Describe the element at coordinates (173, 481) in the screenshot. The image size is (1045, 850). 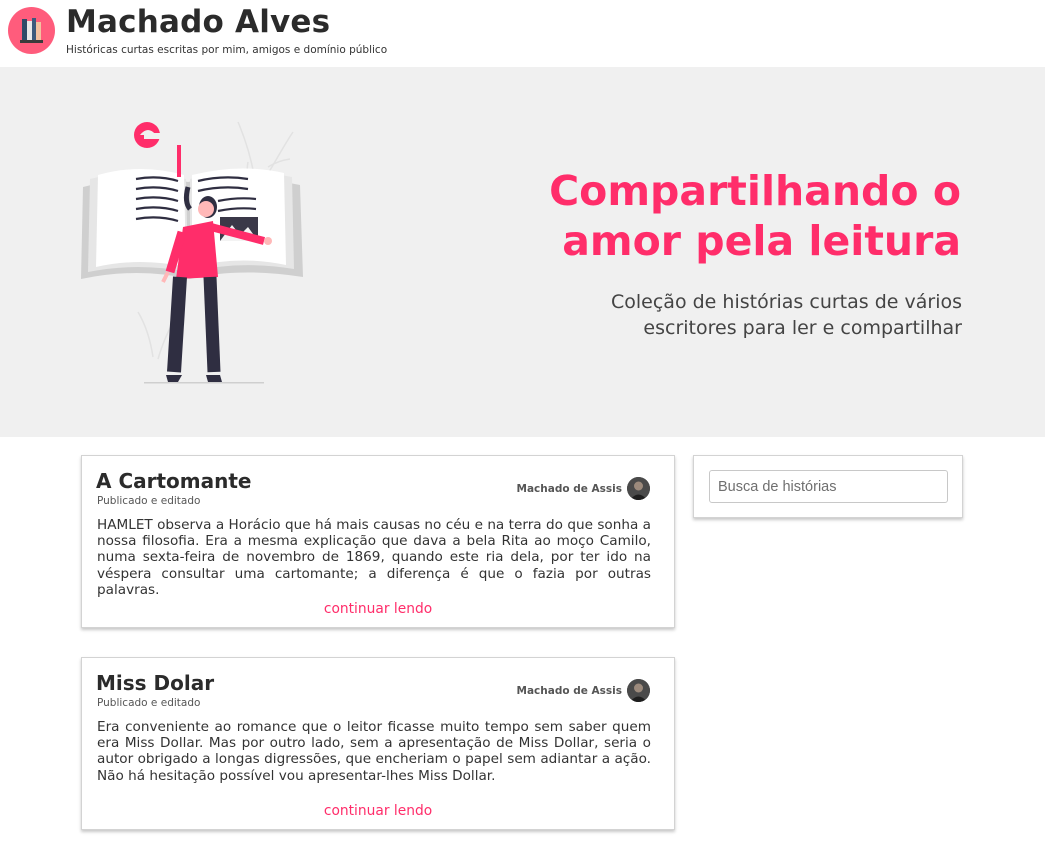
I see `story-title: A Cartomante` at that location.